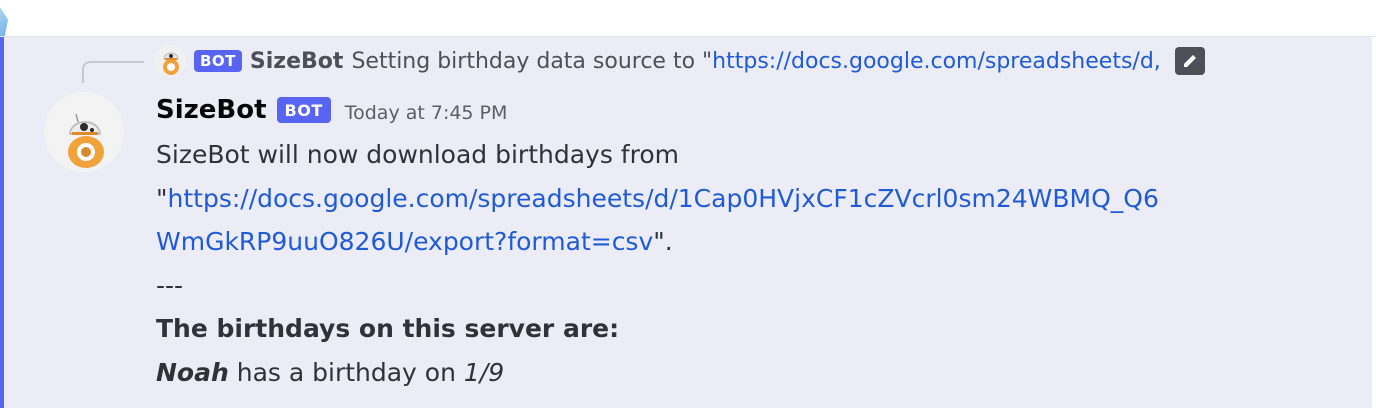 The width and height of the screenshot is (1376, 408). I want to click on reply-bot-badge: BOT, so click(218, 61).